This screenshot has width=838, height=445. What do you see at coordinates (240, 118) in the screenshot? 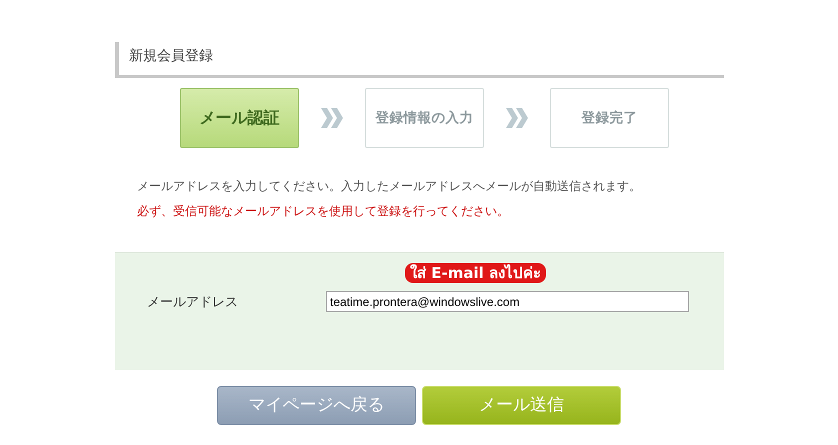
I see `step-label: メール認証` at bounding box center [240, 118].